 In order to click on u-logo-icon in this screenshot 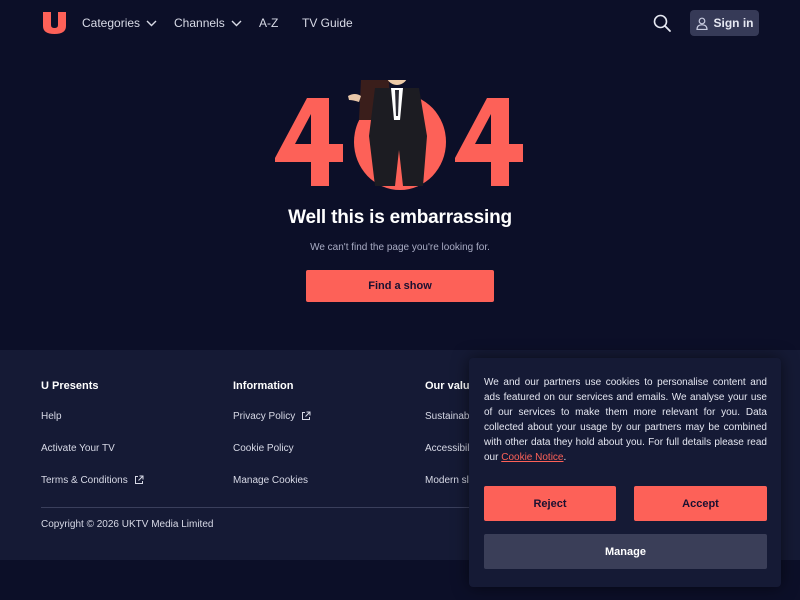, I will do `click(54, 23)`.